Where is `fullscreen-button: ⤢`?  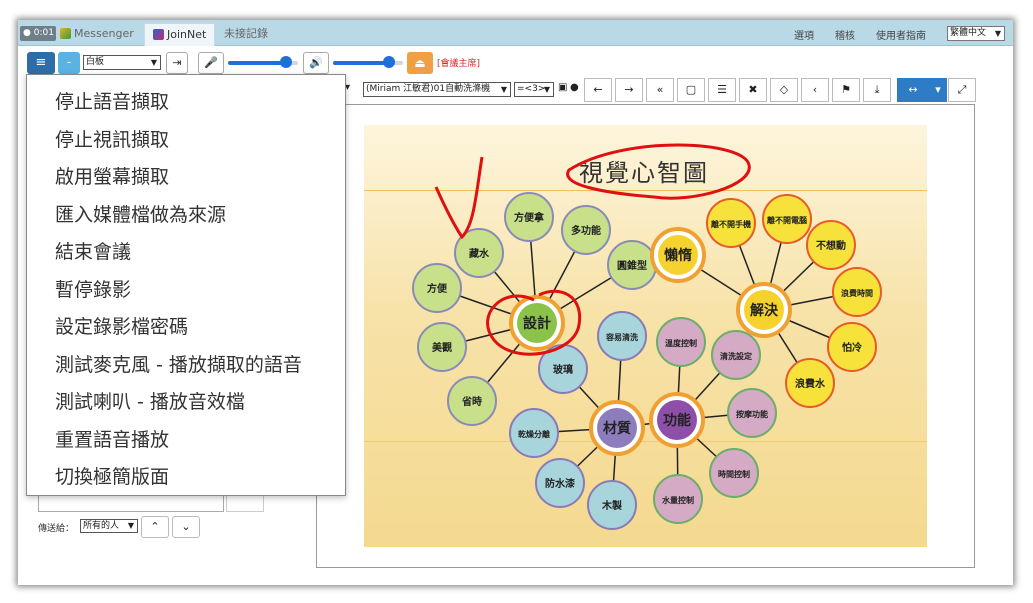 fullscreen-button: ⤢ is located at coordinates (962, 90).